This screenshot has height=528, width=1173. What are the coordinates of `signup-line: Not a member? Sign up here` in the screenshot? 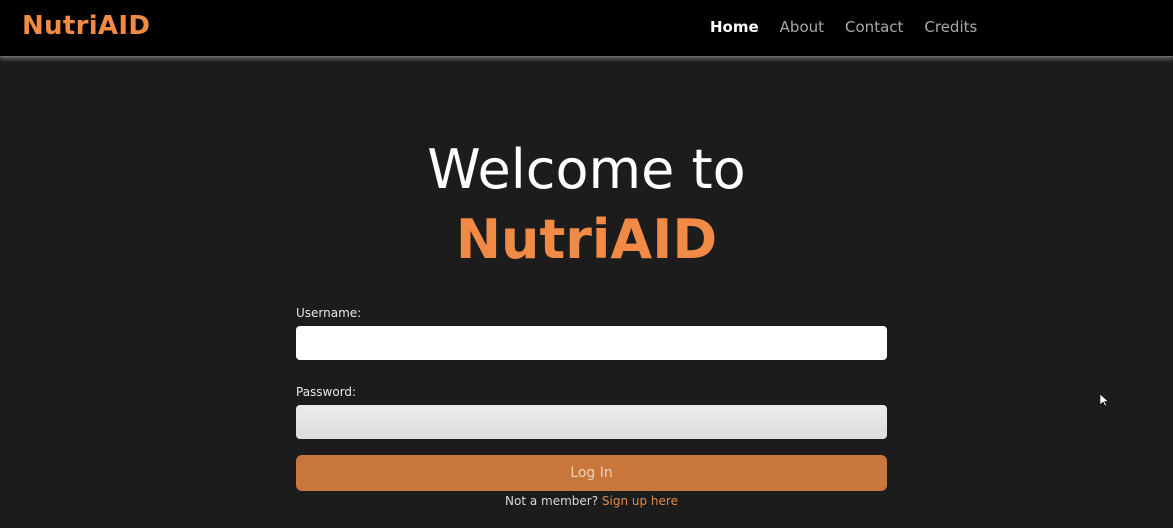 It's located at (591, 501).